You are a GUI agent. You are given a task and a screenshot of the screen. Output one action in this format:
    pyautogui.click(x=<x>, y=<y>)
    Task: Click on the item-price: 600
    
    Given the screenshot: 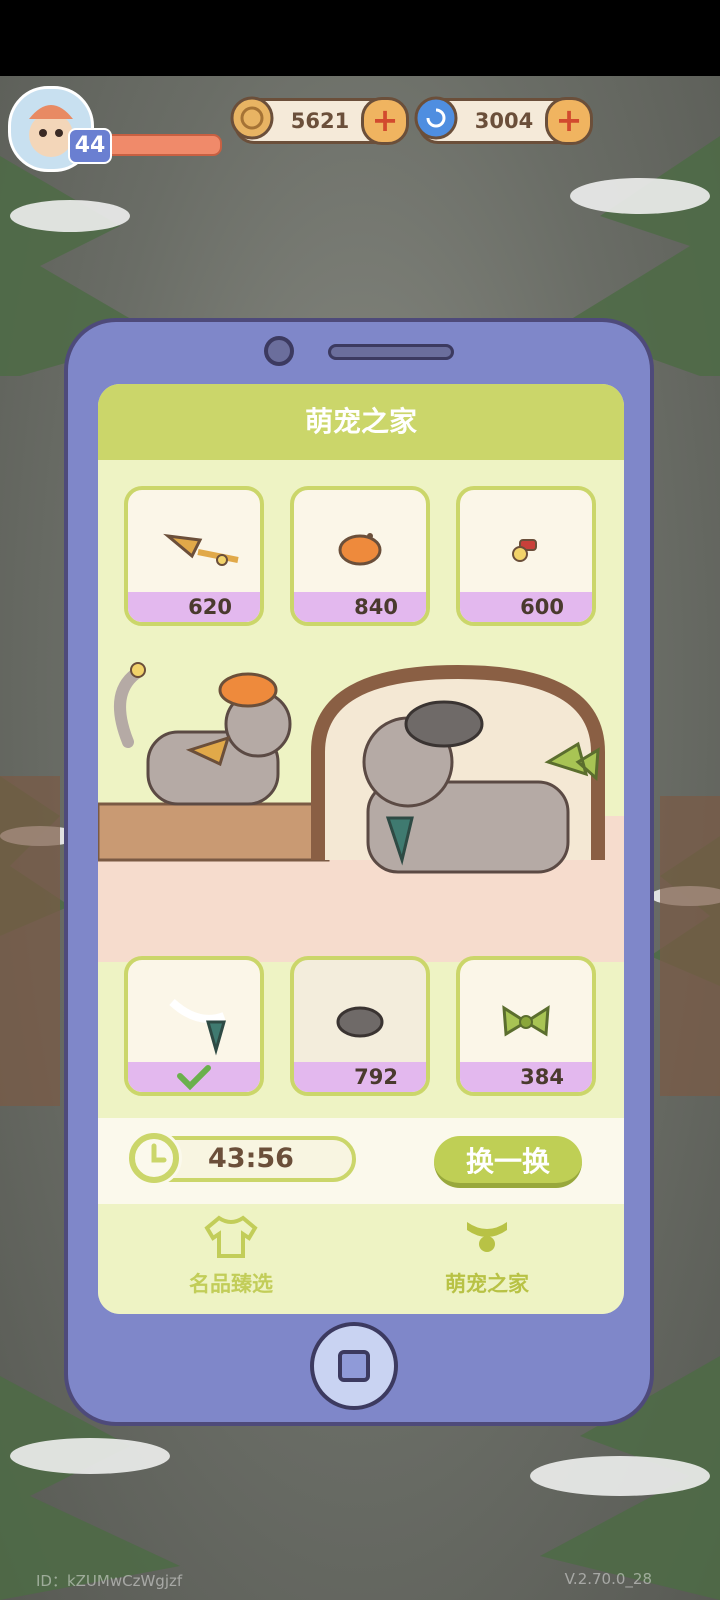 What is the action you would take?
    pyautogui.click(x=526, y=607)
    